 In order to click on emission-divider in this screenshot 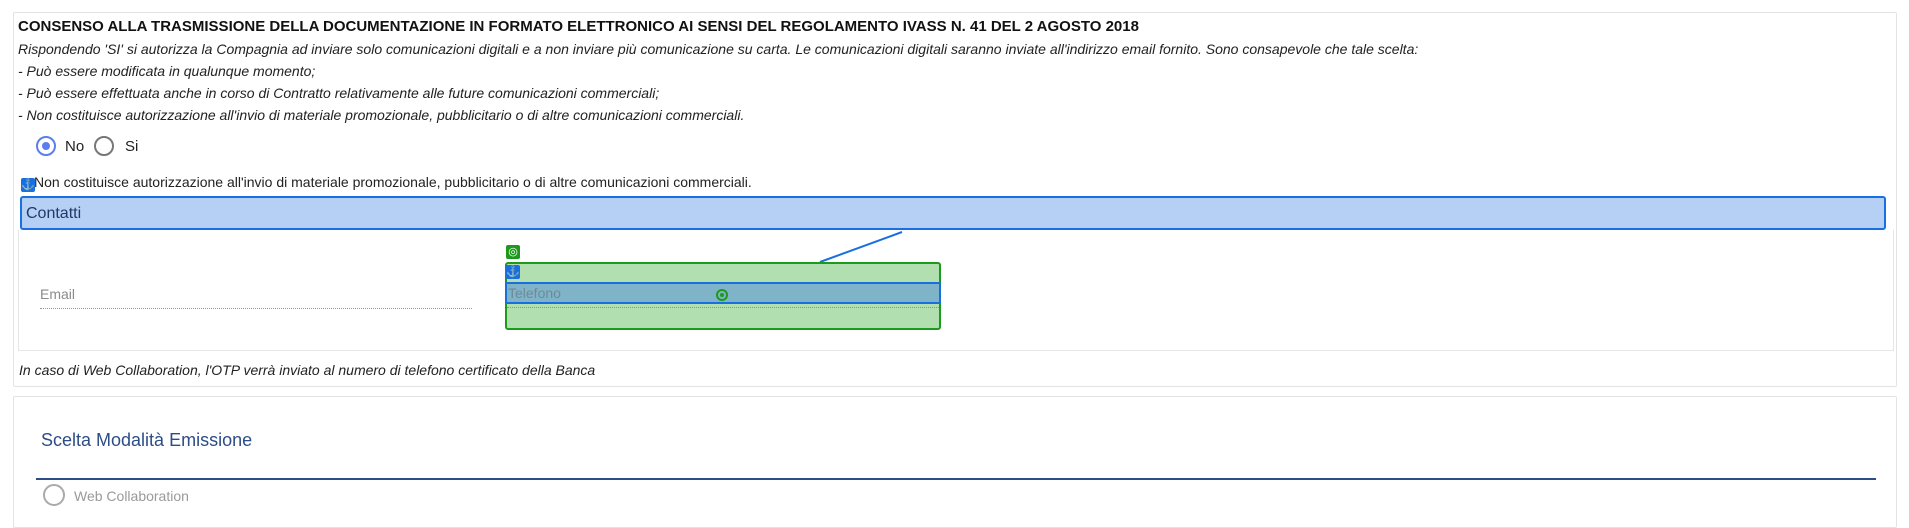, I will do `click(956, 479)`.